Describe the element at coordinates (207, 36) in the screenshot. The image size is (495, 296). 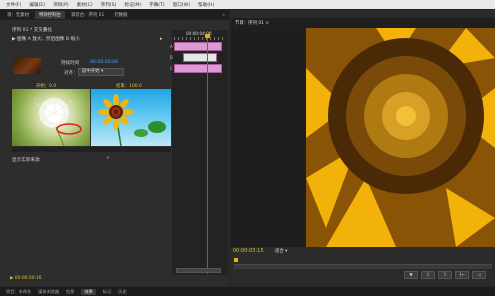
I see `playhead-handle` at that location.